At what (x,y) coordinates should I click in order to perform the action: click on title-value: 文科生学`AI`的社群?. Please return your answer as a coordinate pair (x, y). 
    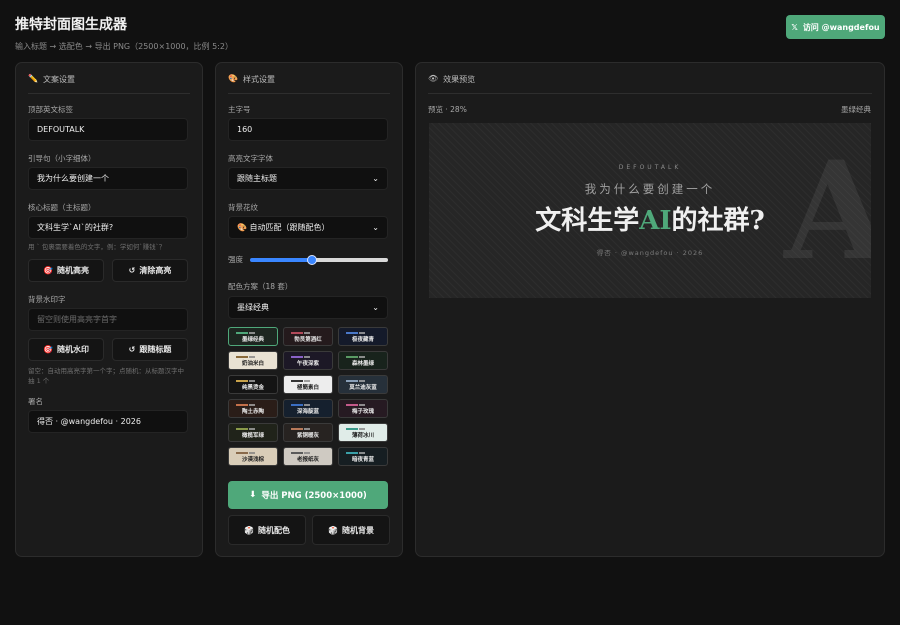
    Looking at the image, I should click on (75, 227).